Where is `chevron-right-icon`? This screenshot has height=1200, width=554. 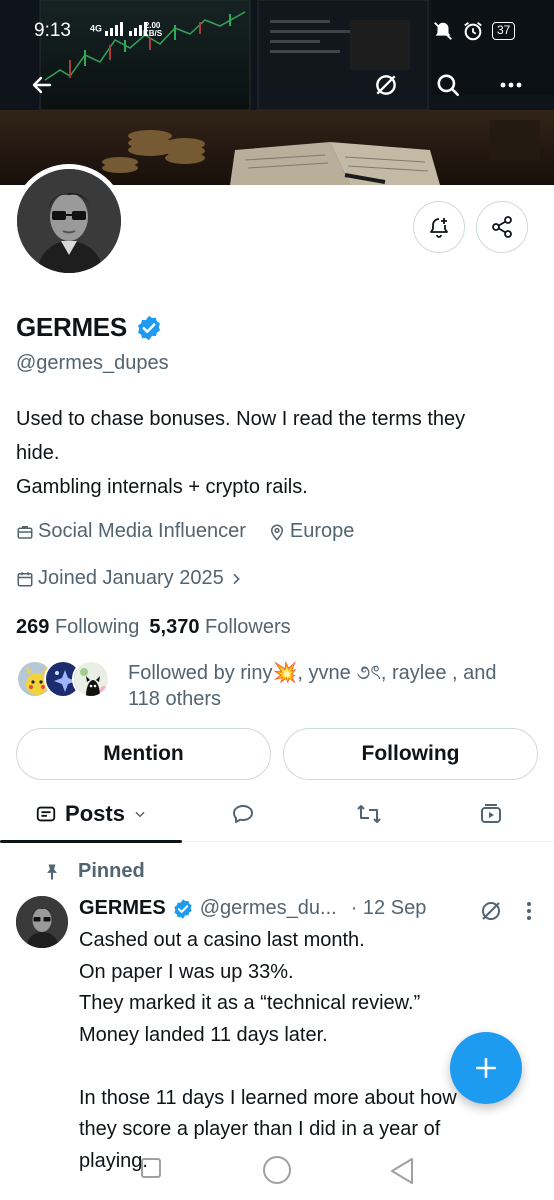 chevron-right-icon is located at coordinates (236, 578).